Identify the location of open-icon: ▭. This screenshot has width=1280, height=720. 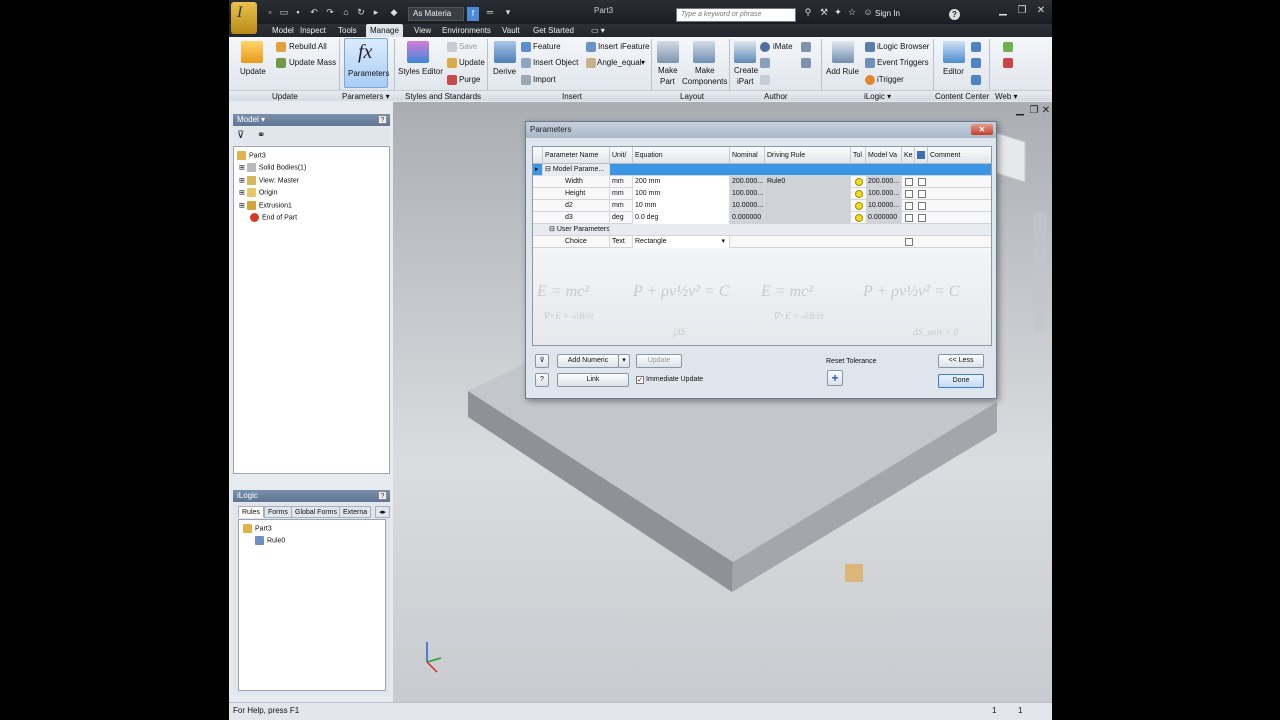
(284, 12).